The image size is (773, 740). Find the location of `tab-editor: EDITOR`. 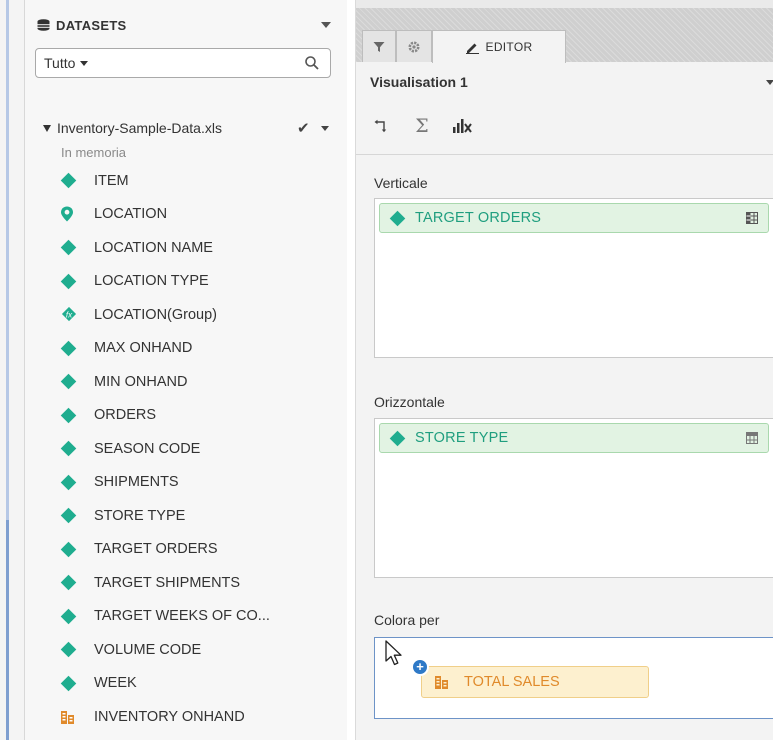

tab-editor: EDITOR is located at coordinates (499, 46).